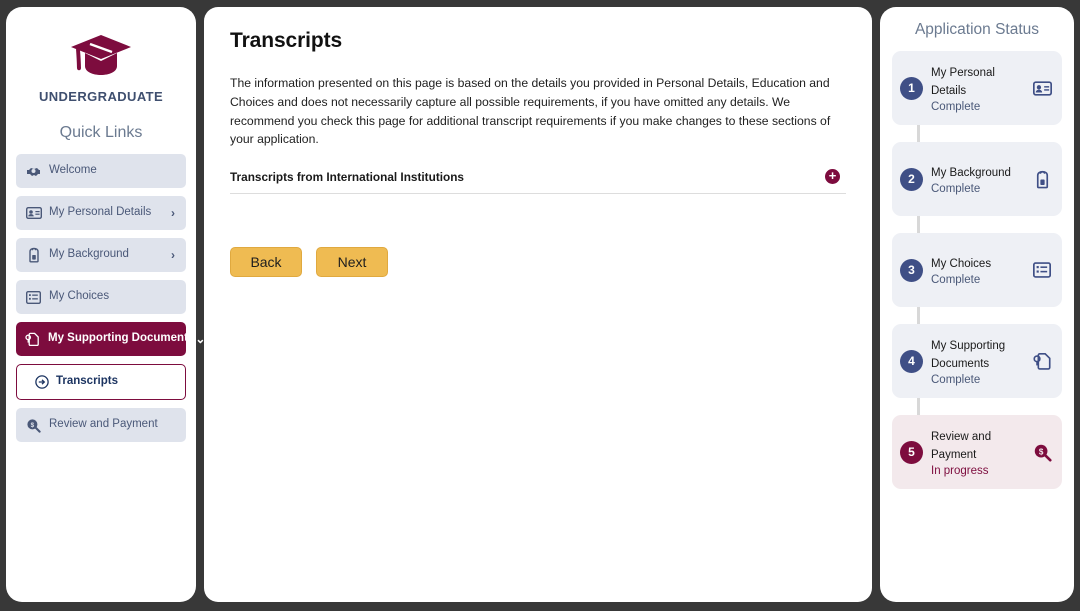 This screenshot has height=611, width=1080. I want to click on status-step-my-background: 2 My Background Complete, so click(977, 179).